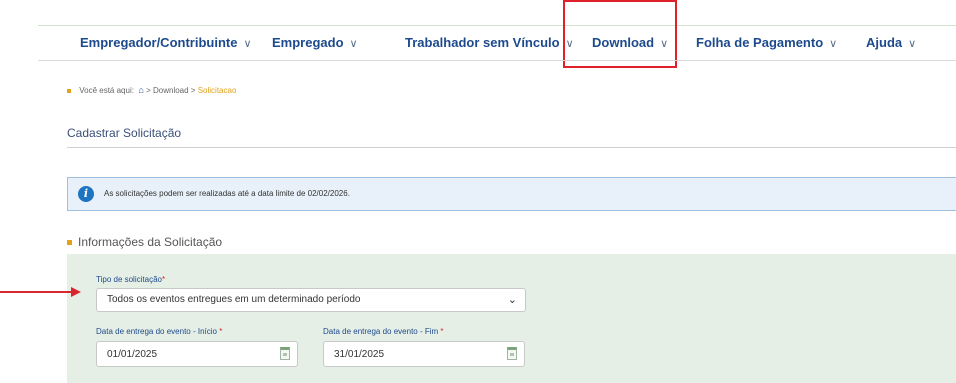 The height and width of the screenshot is (383, 956). I want to click on nav-item-ajuda: Ajuda ∨, so click(891, 43).